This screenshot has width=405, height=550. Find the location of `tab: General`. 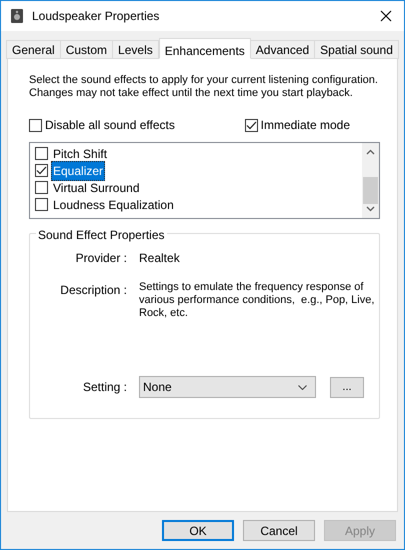

tab: General is located at coordinates (33, 49).